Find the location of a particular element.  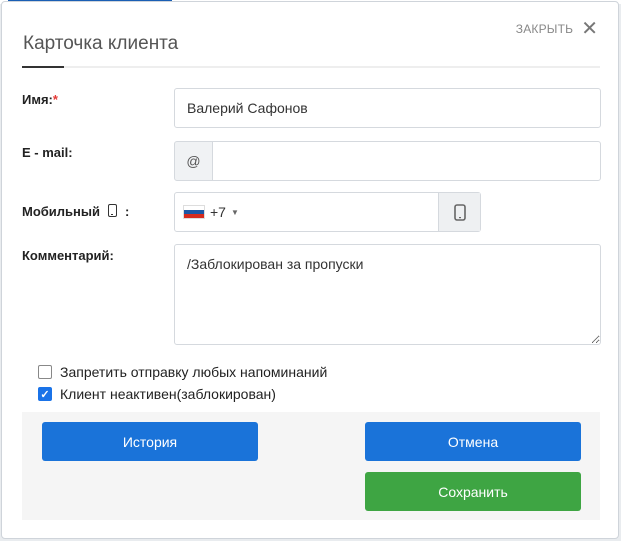

checkbox-checked: ✓ is located at coordinates (45, 394).